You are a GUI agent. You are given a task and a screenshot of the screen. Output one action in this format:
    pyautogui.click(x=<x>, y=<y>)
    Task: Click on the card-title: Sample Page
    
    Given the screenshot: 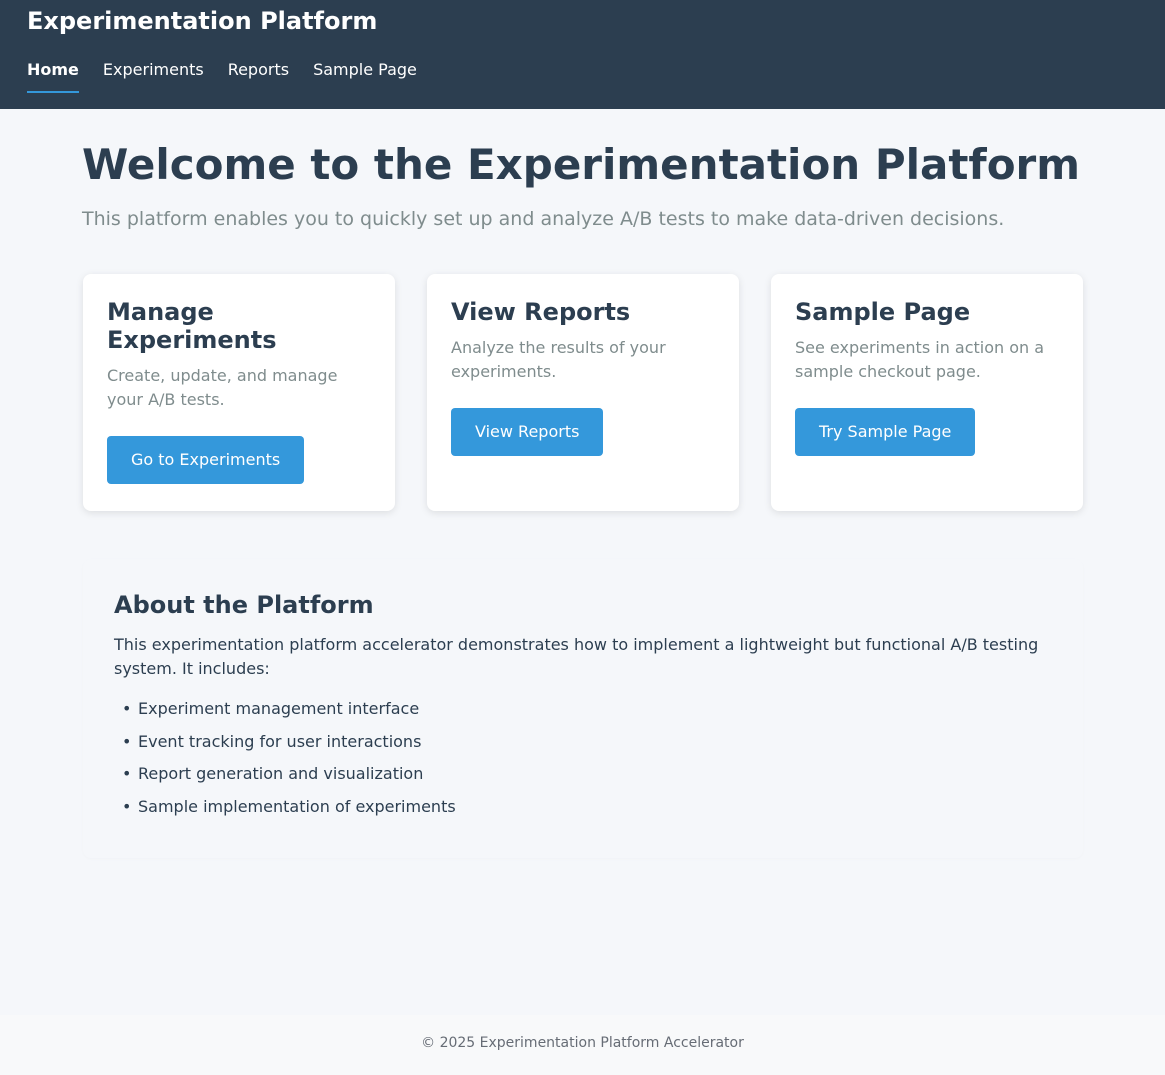 What is the action you would take?
    pyautogui.click(x=883, y=312)
    